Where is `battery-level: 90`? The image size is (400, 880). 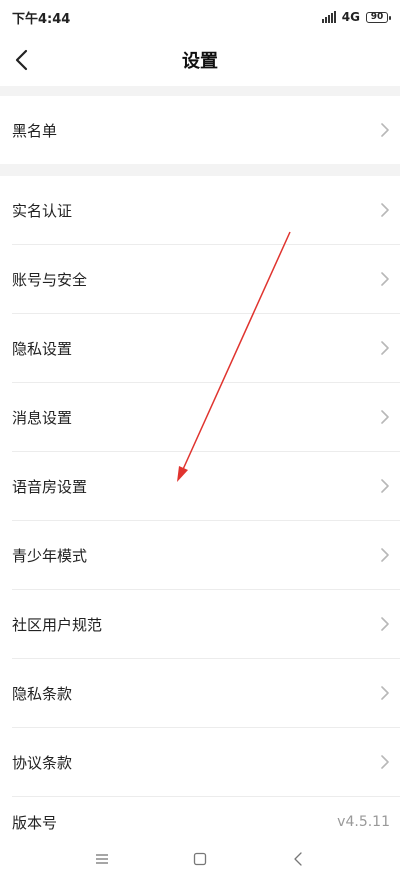
battery-level: 90 is located at coordinates (377, 17).